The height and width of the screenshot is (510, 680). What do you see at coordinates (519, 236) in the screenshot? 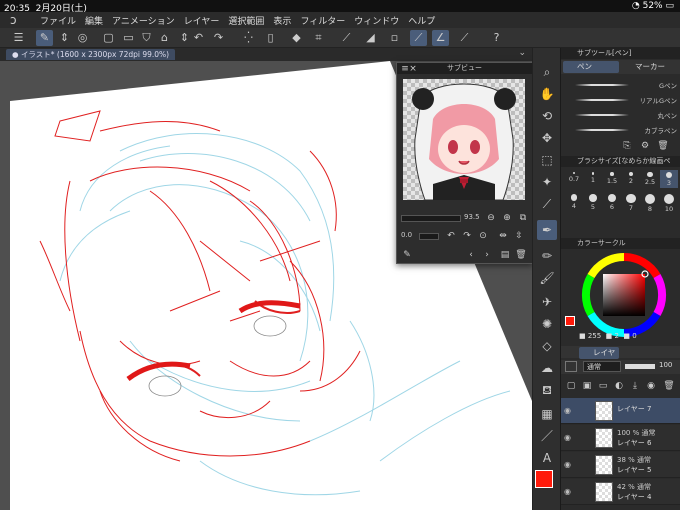
I see `flip-vertical-icon: ⇳` at bounding box center [519, 236].